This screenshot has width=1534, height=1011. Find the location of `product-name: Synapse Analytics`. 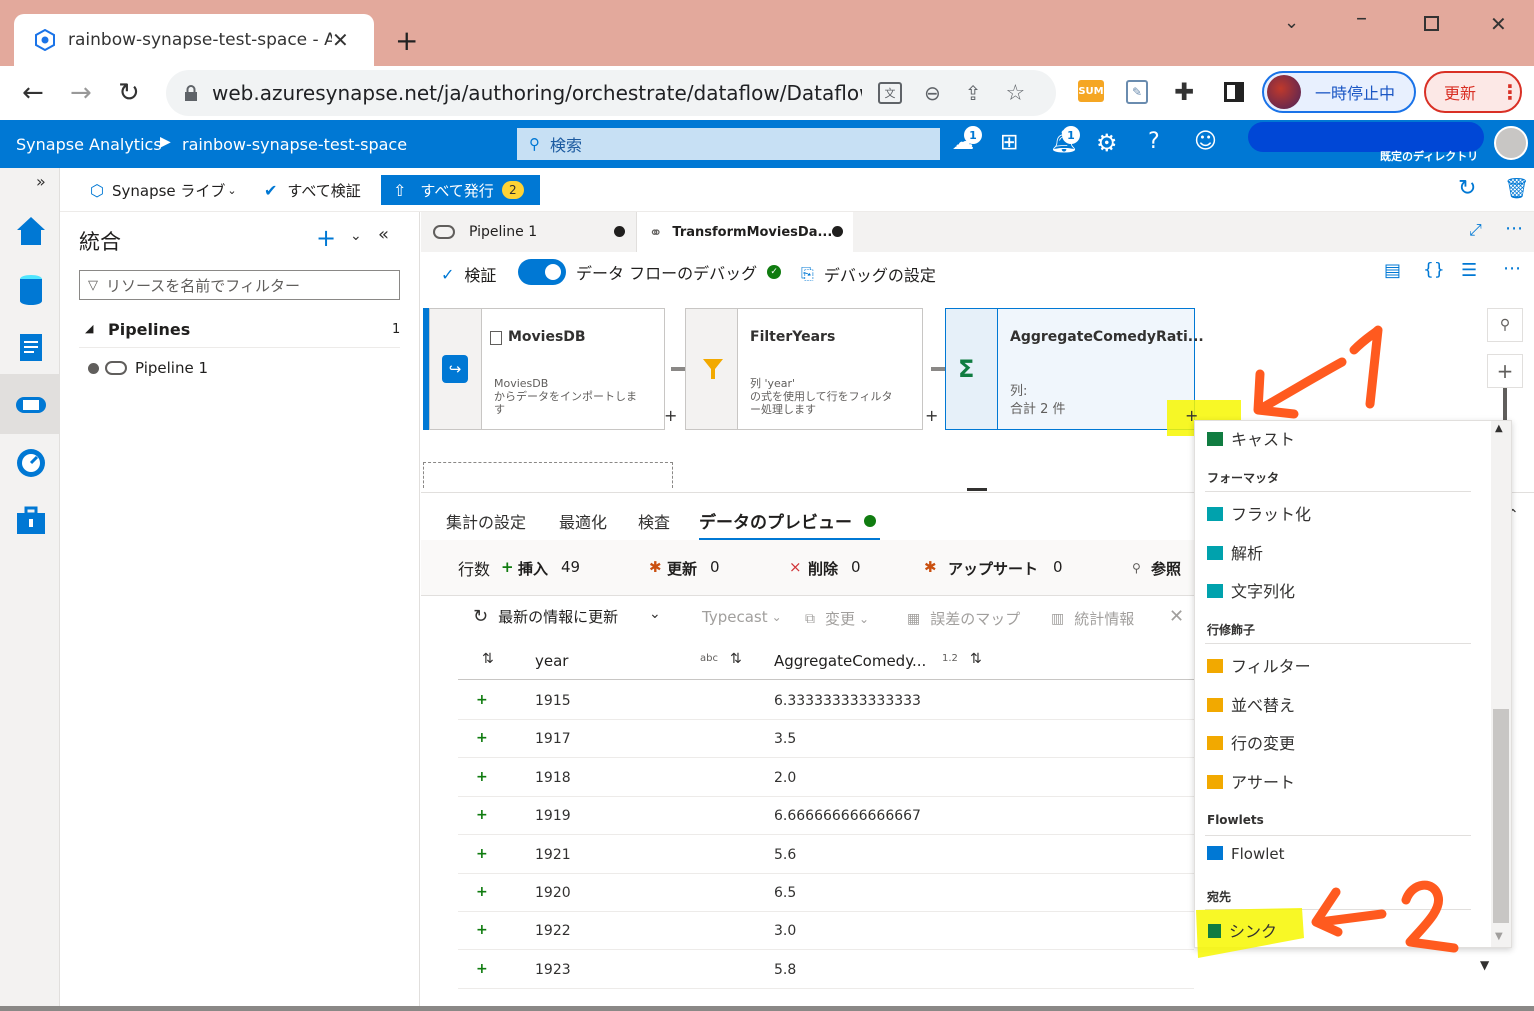

product-name: Synapse Analytics is located at coordinates (89, 144).